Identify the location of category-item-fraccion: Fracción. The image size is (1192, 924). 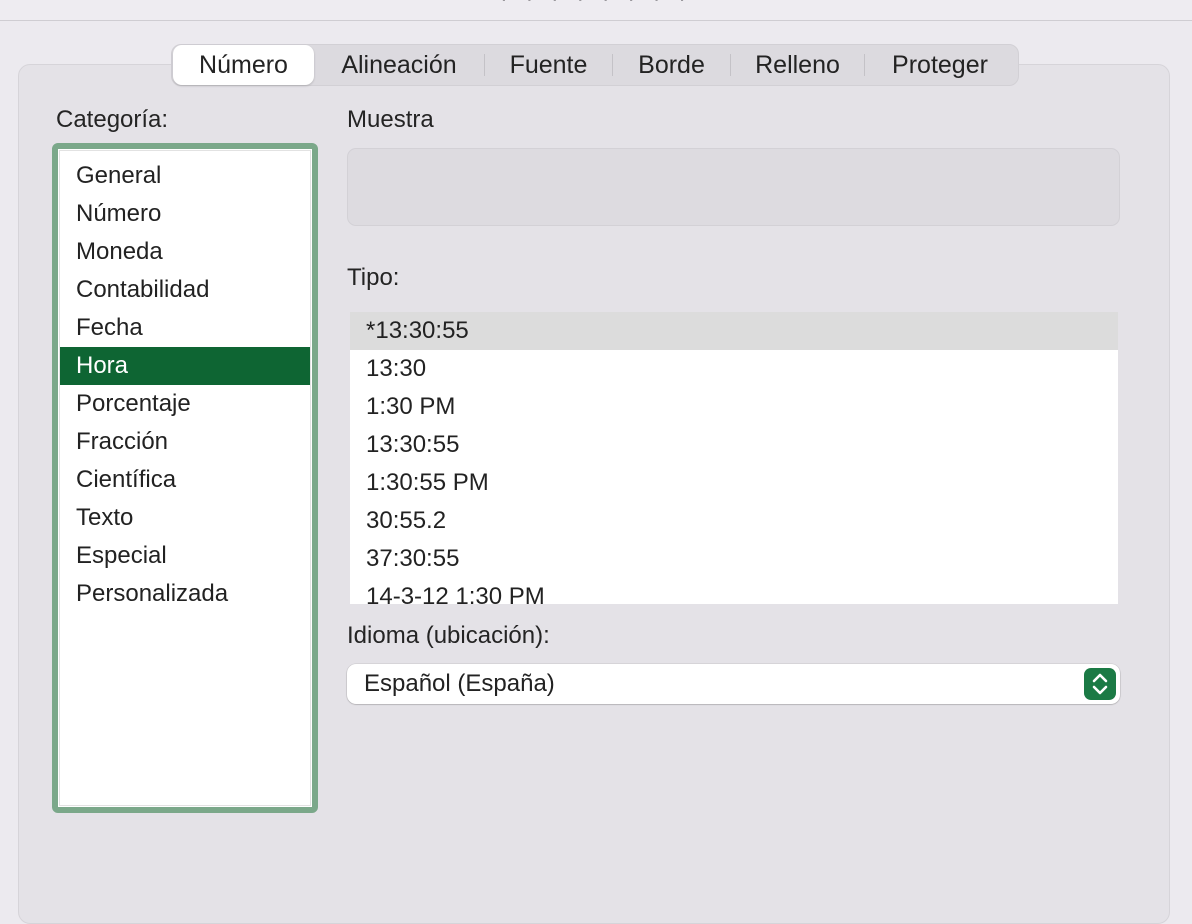
(185, 442).